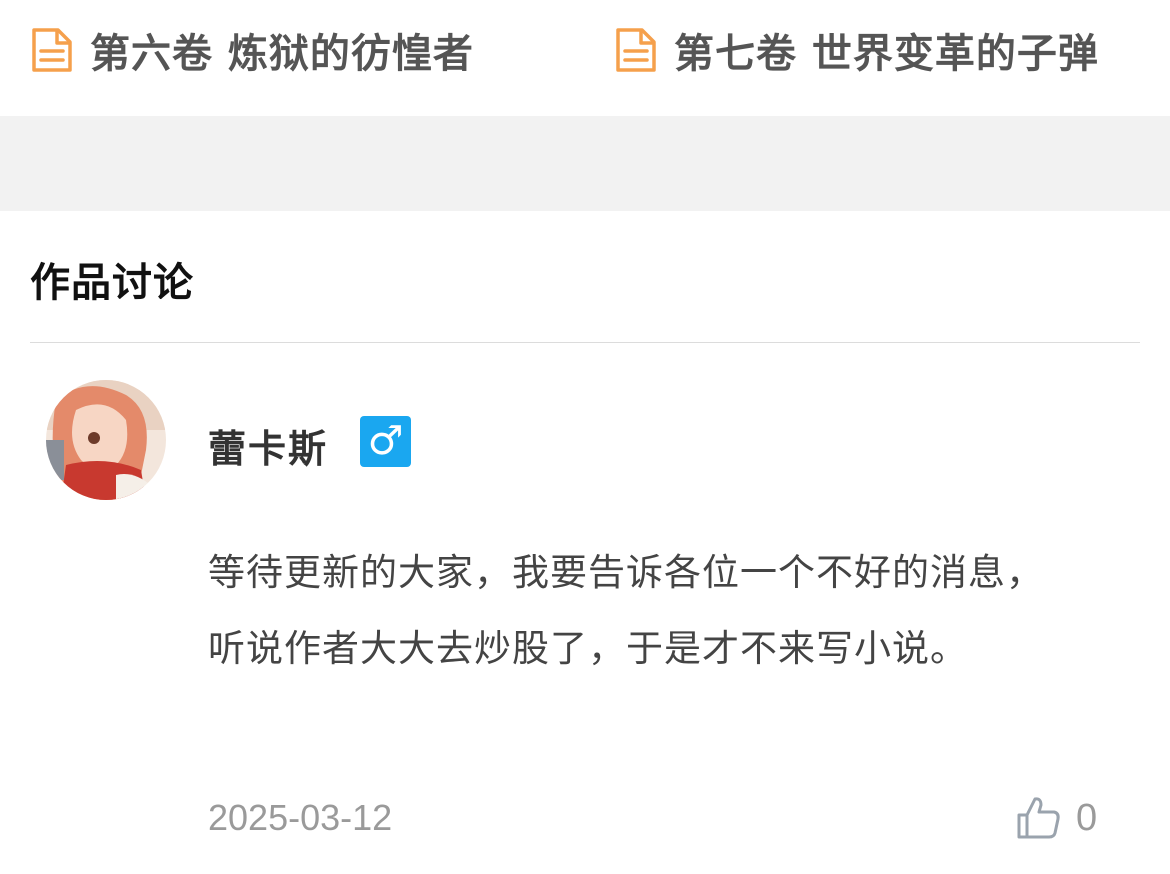  I want to click on volume-item-7: 第七卷 世界变革的子弹, so click(856, 50).